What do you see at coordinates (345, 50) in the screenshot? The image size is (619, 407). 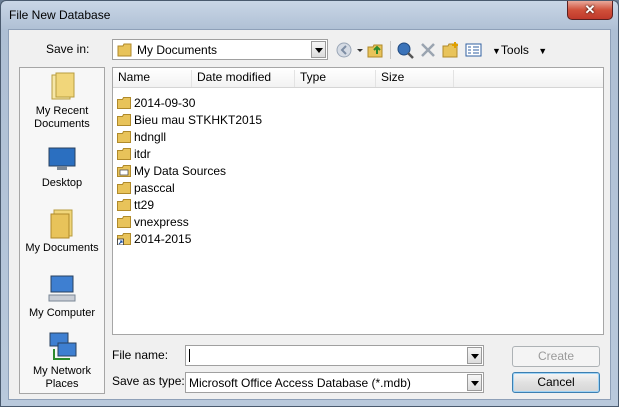 I see `back-icon` at bounding box center [345, 50].